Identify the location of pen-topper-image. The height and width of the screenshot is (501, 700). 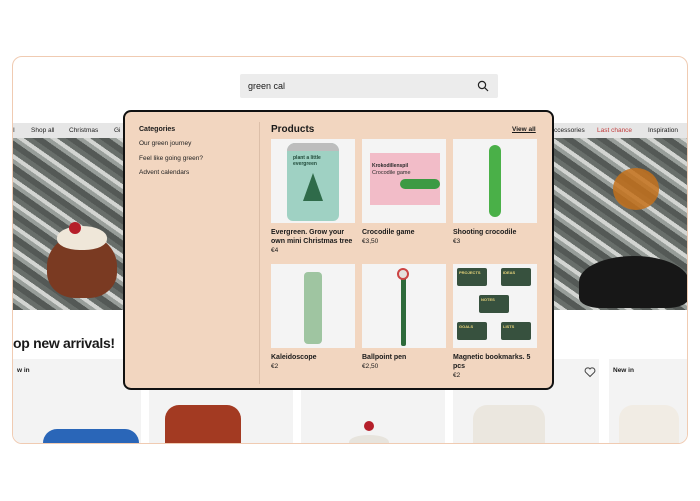
(403, 274).